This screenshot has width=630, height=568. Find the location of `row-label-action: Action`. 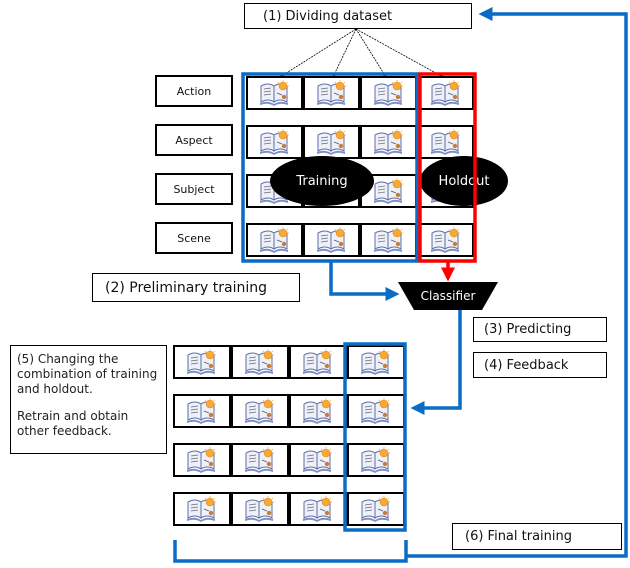

row-label-action: Action is located at coordinates (194, 91).